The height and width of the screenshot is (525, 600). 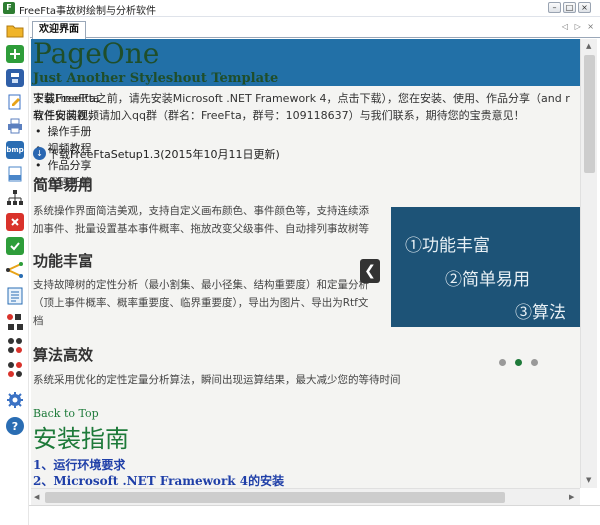 What do you see at coordinates (571, 497) in the screenshot?
I see `scroll-right-arrow-icon: ▶` at bounding box center [571, 497].